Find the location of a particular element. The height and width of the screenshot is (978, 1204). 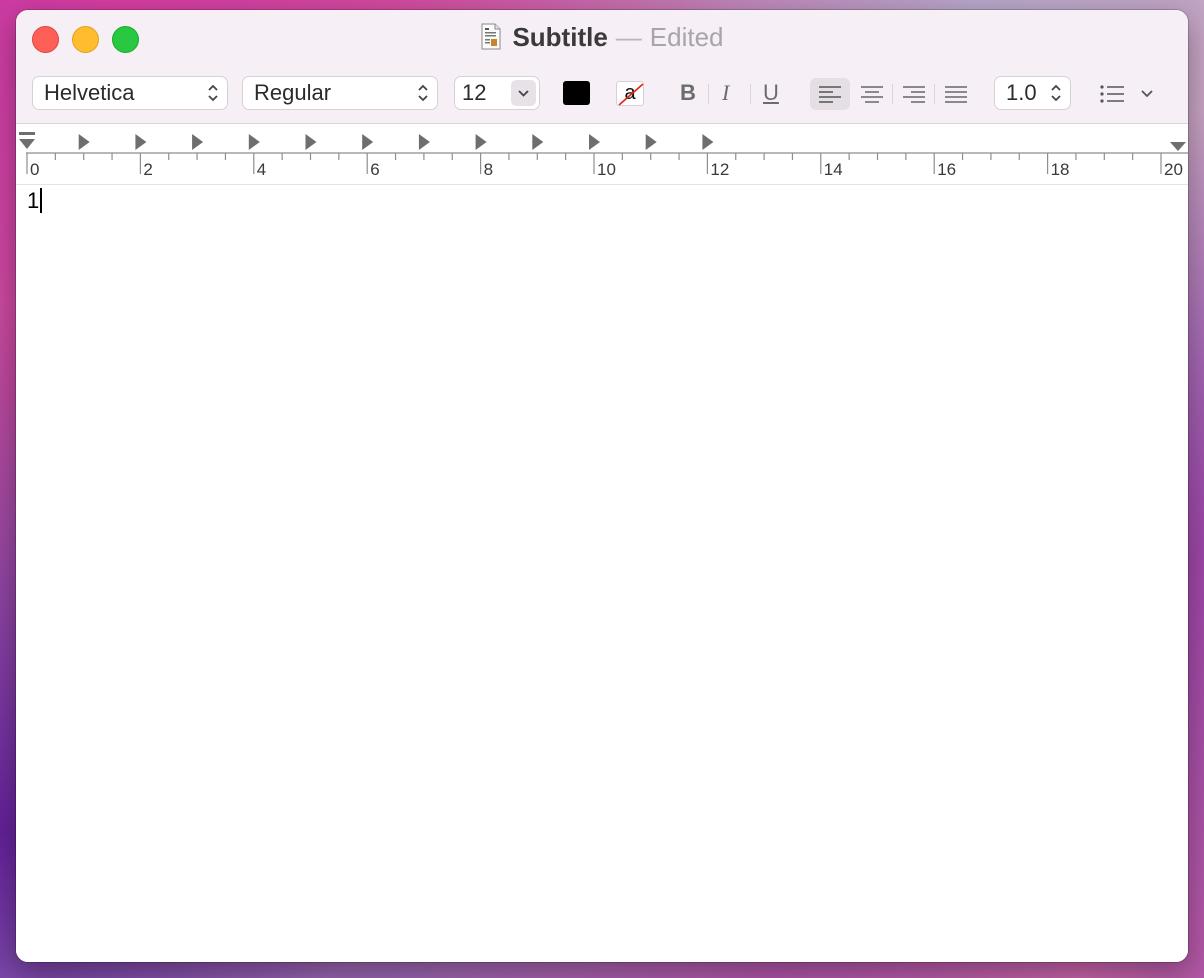

align-justify-icon is located at coordinates (956, 94).